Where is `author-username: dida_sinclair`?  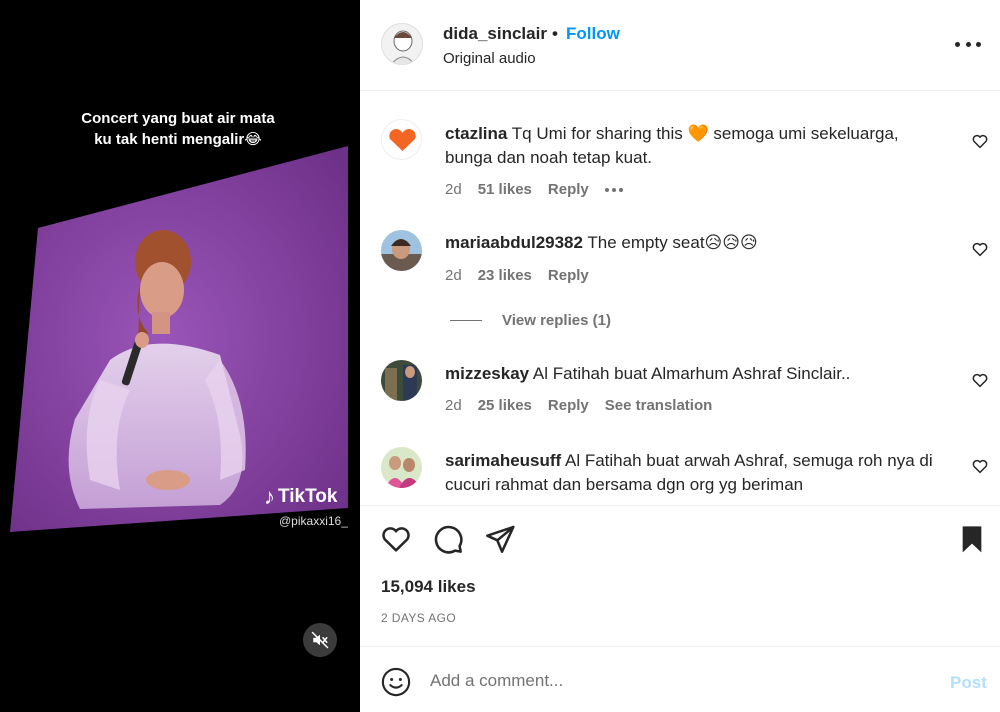 author-username: dida_sinclair is located at coordinates (495, 34).